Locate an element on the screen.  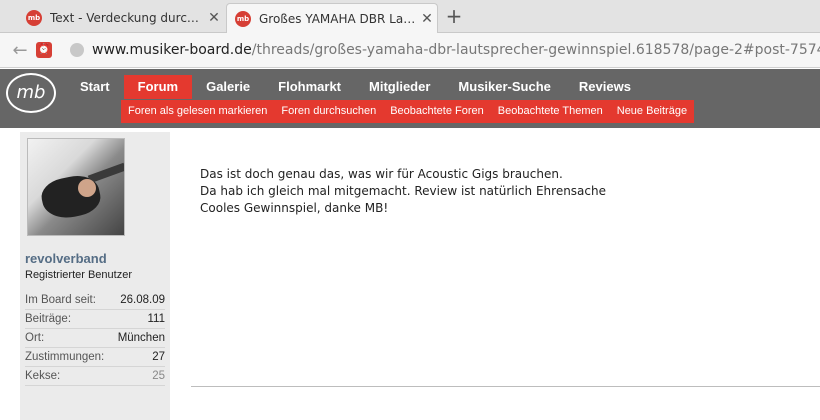
stat-row: Zustimmungen: 27 is located at coordinates (95, 357).